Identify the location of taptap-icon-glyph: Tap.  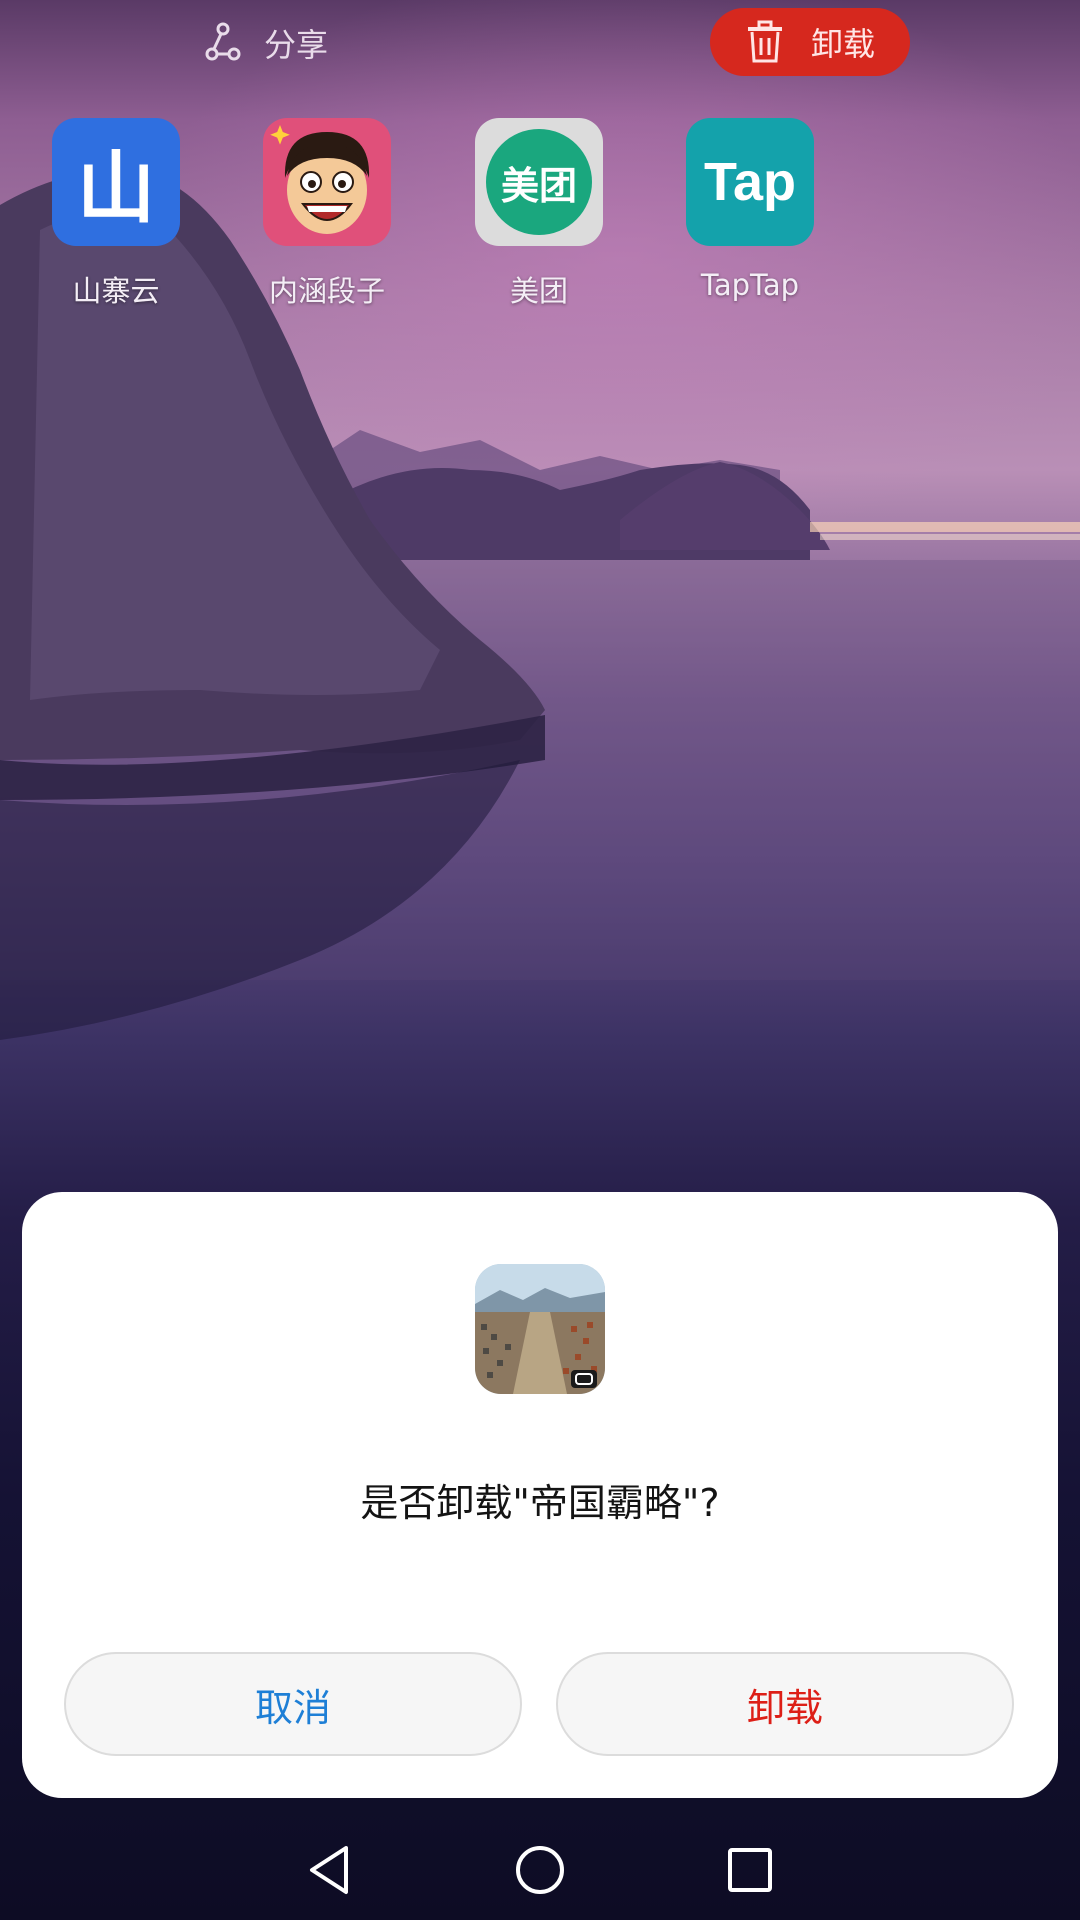
(750, 182).